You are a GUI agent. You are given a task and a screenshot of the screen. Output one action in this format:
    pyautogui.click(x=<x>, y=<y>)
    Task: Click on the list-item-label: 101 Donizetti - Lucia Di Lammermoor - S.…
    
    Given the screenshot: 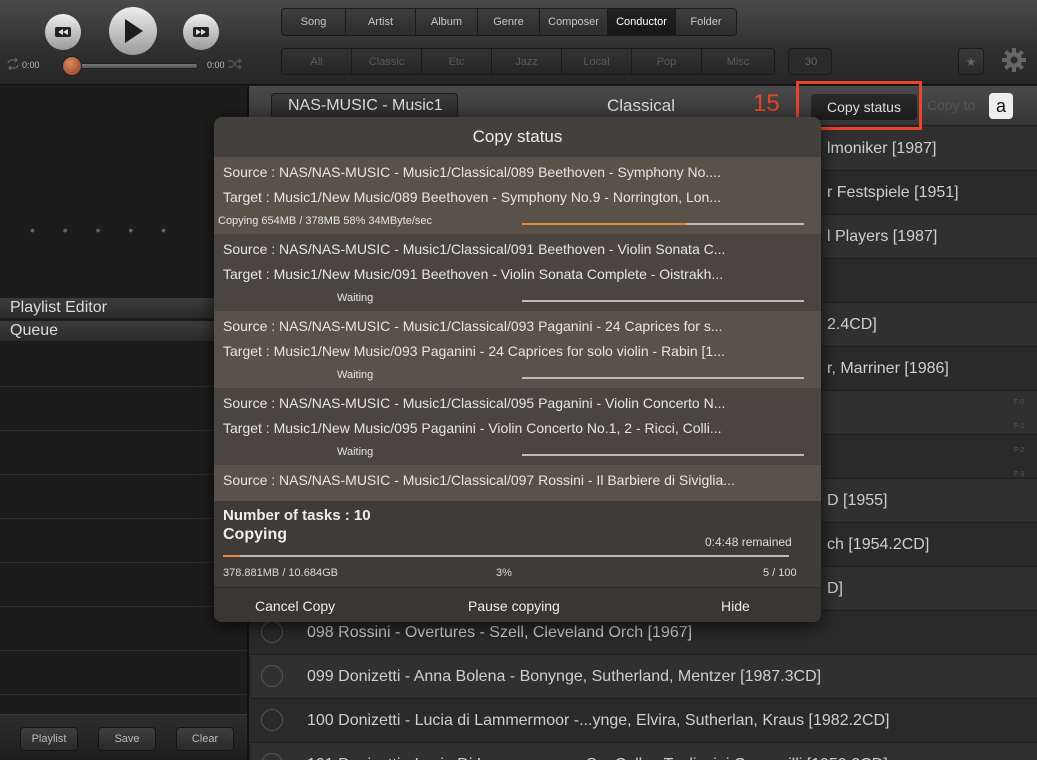 What is the action you would take?
    pyautogui.click(x=597, y=758)
    